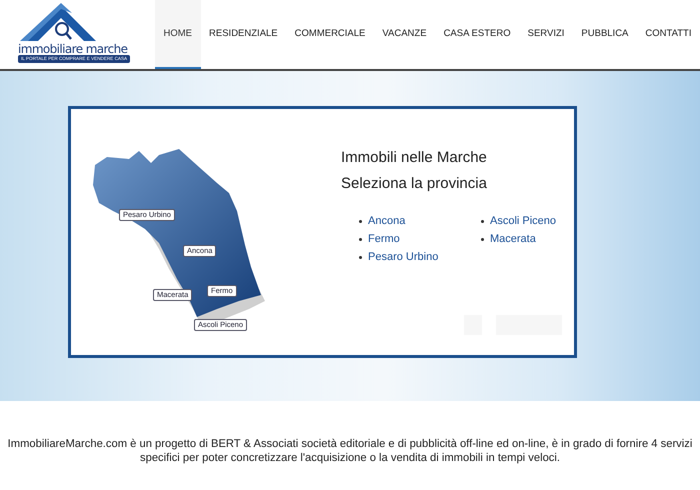  Describe the element at coordinates (350, 451) in the screenshot. I see `intro-paragraph: ImmobiliareMarche.com è un progetto di BERT & Associati società editoriale e di pubblicità off-line ed on-line, è in grado di fornire 4 servizi specifici per poter concretizzare l'acquisizione o la vendita di immobili in tempi veloci.` at that location.